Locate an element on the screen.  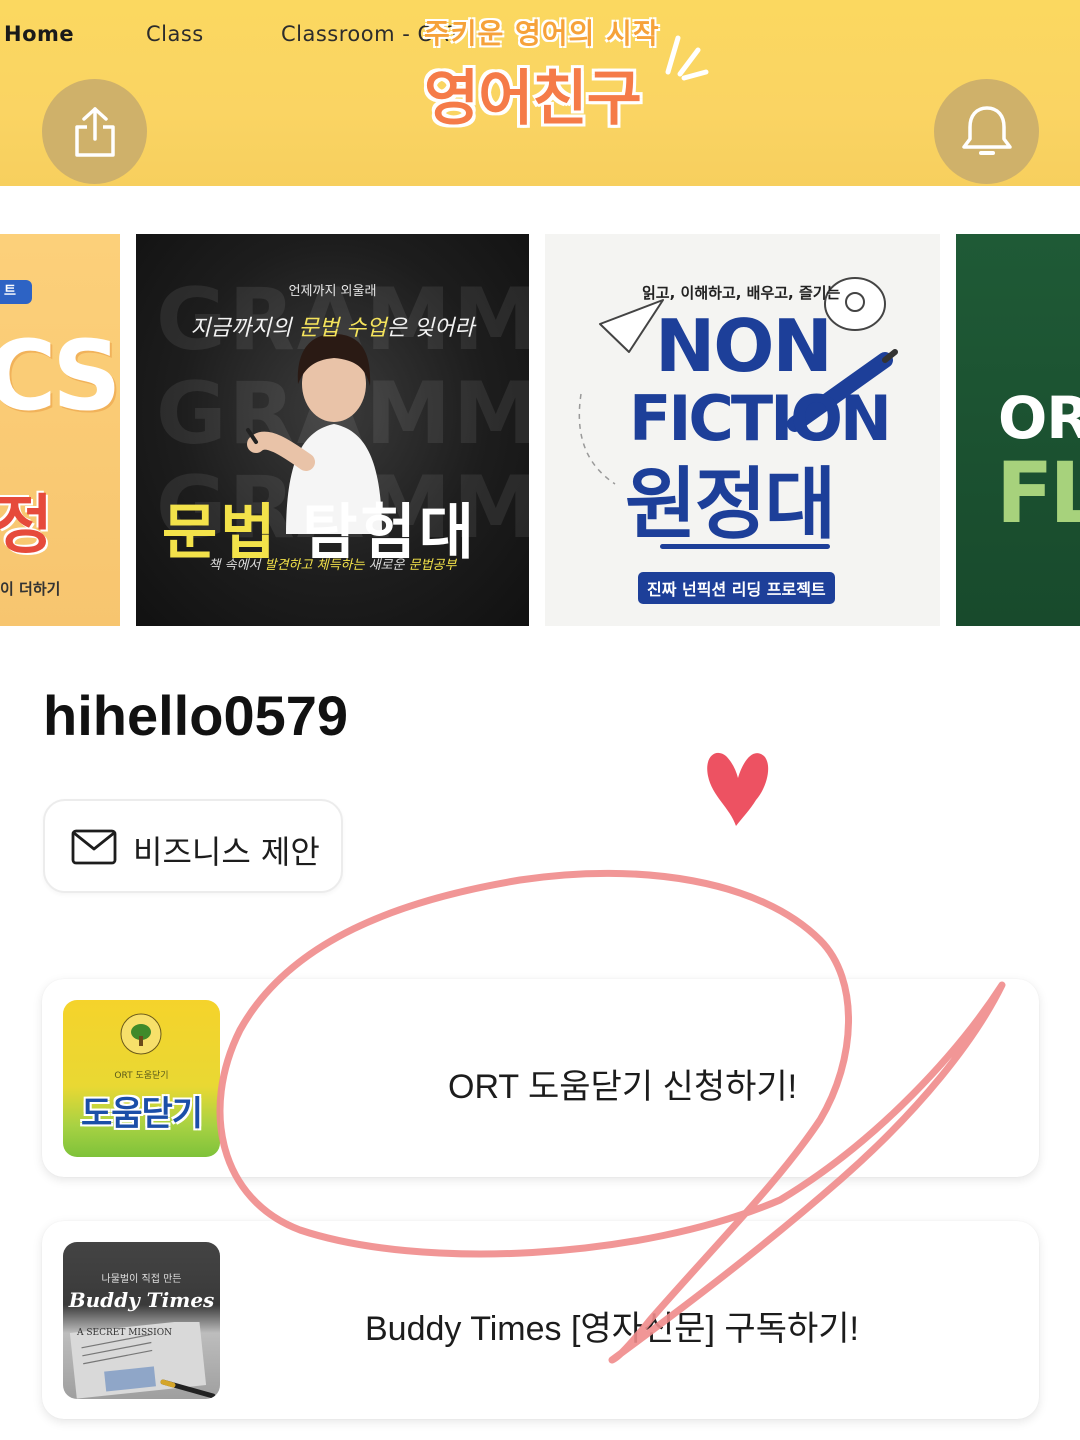
card-thumbnail: ORT 도움닫기 도움닫기 is located at coordinates (141, 1078).